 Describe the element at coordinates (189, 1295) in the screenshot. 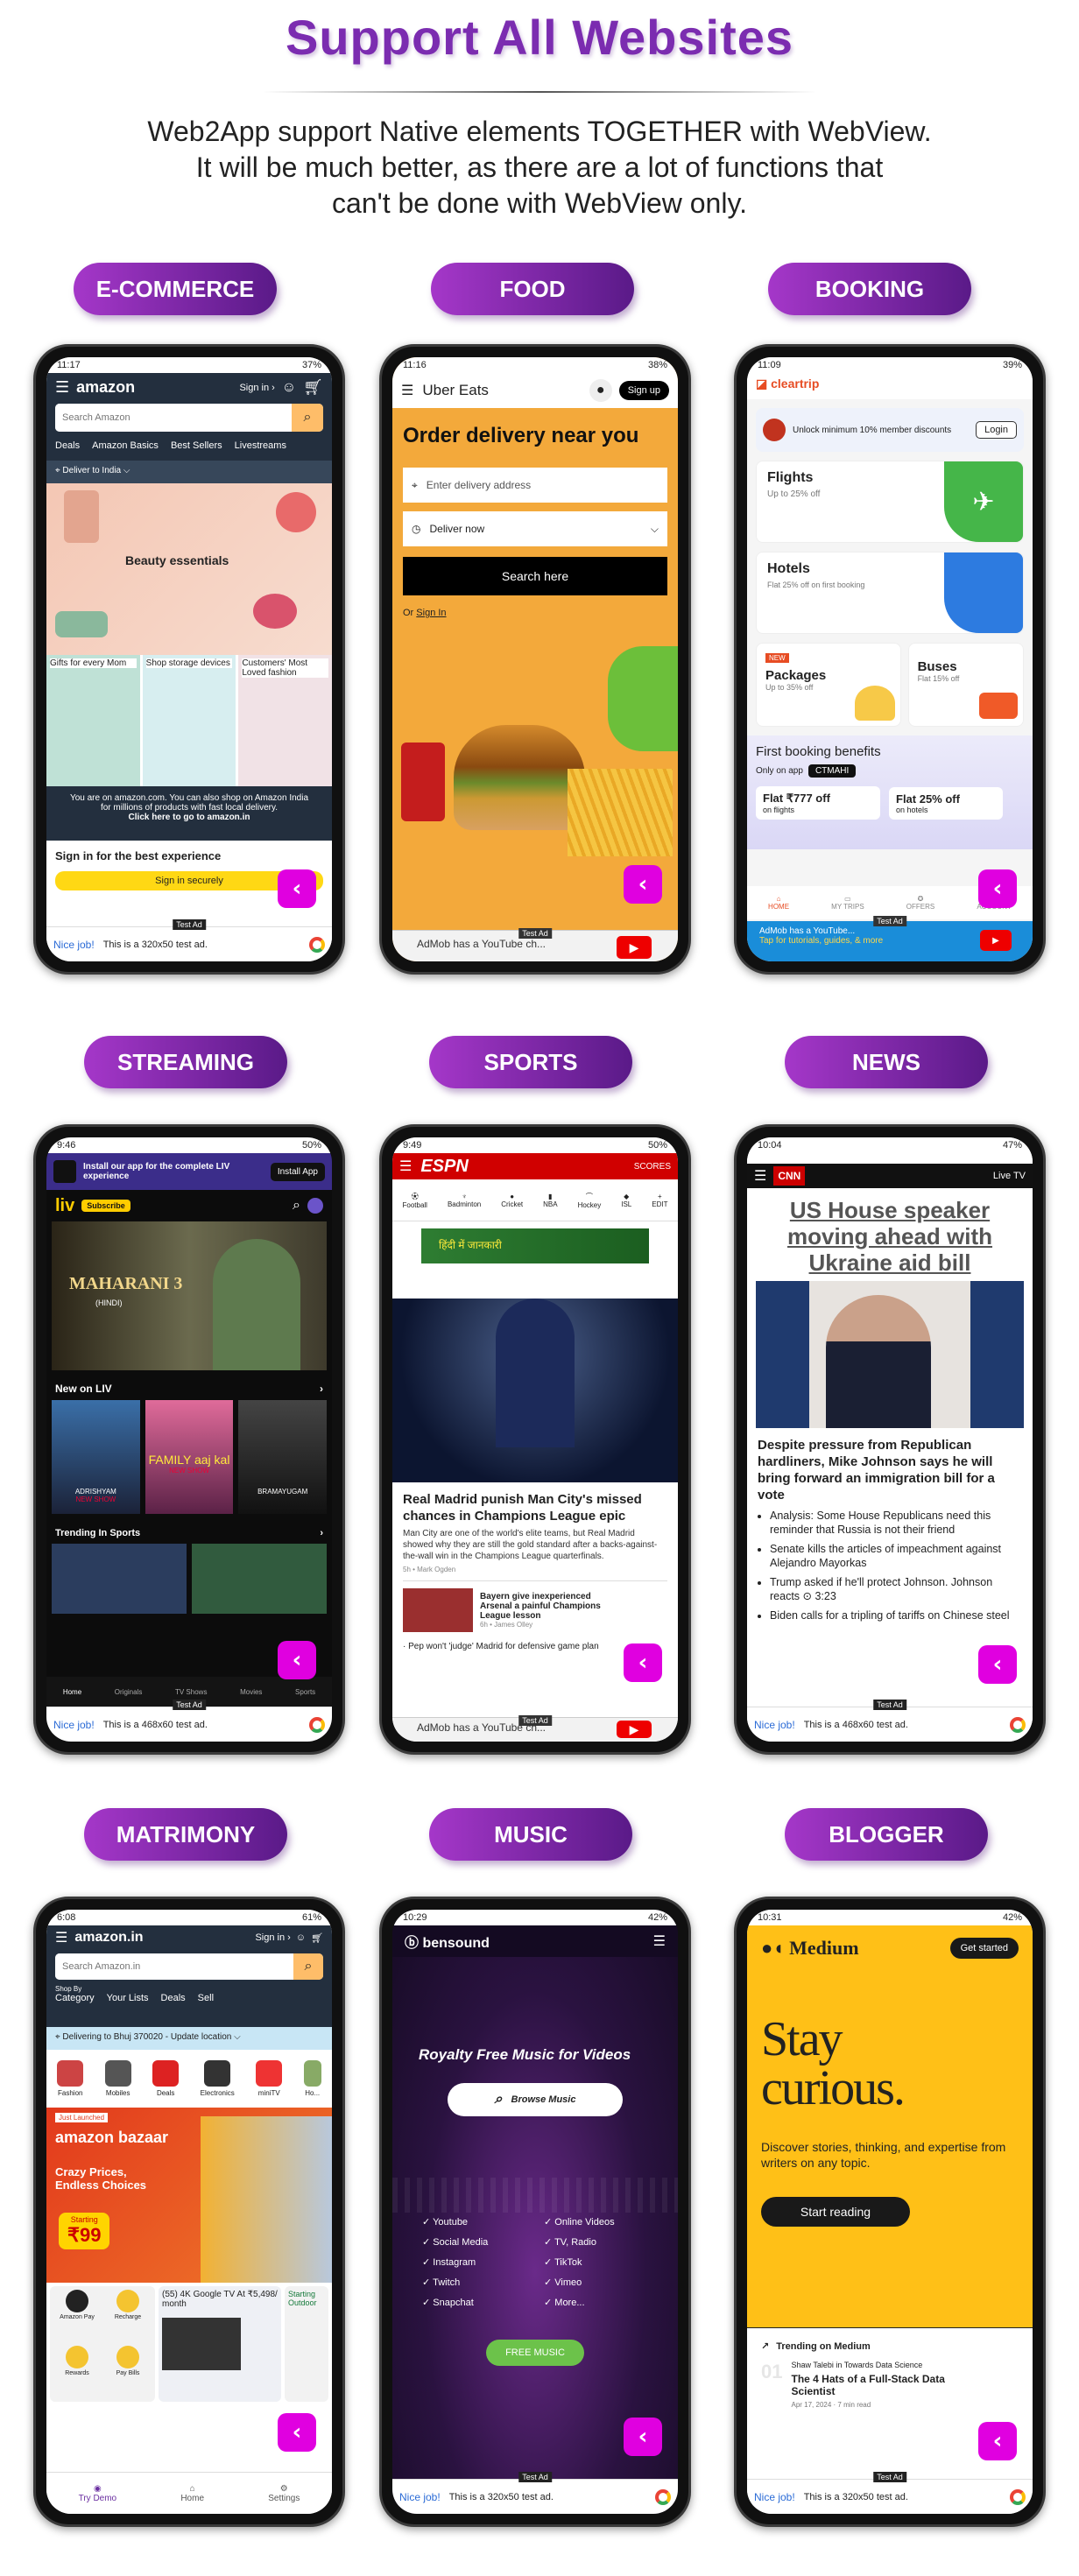

I see `hero-banner: MAHARANI 3 (HINDI)` at that location.